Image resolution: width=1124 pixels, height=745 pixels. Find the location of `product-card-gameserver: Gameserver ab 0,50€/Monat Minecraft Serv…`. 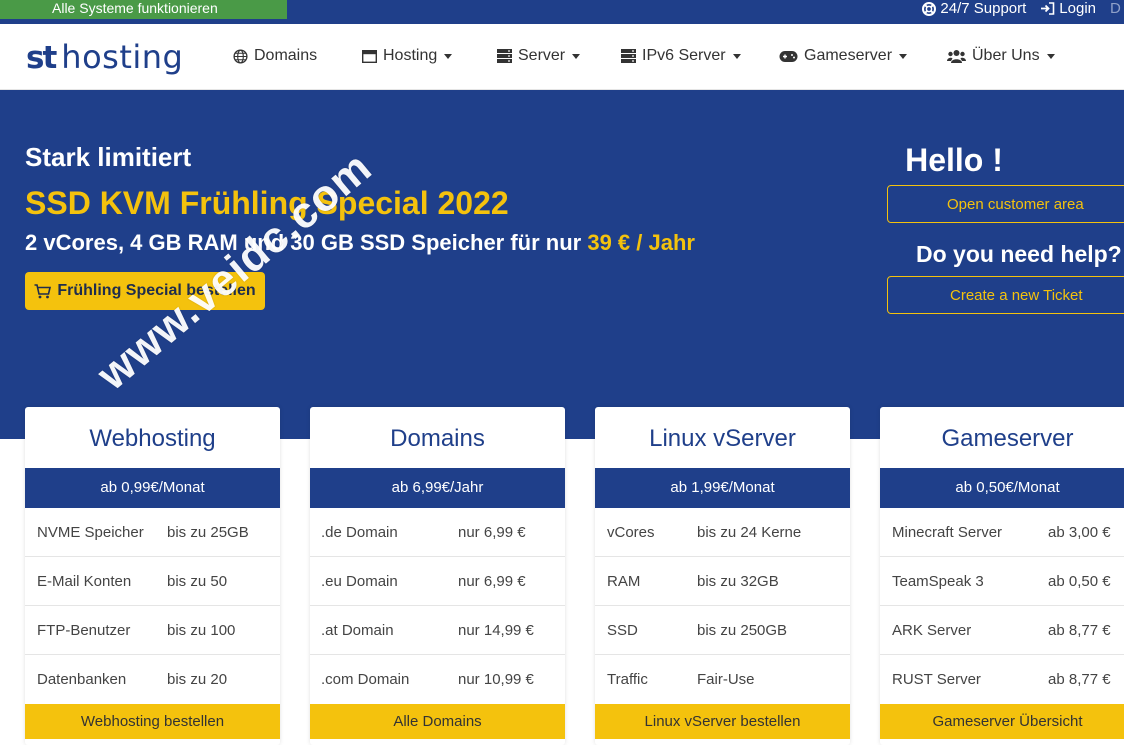

product-card-gameserver: Gameserver ab 0,50€/Monat Minecraft Serv… is located at coordinates (1002, 576).